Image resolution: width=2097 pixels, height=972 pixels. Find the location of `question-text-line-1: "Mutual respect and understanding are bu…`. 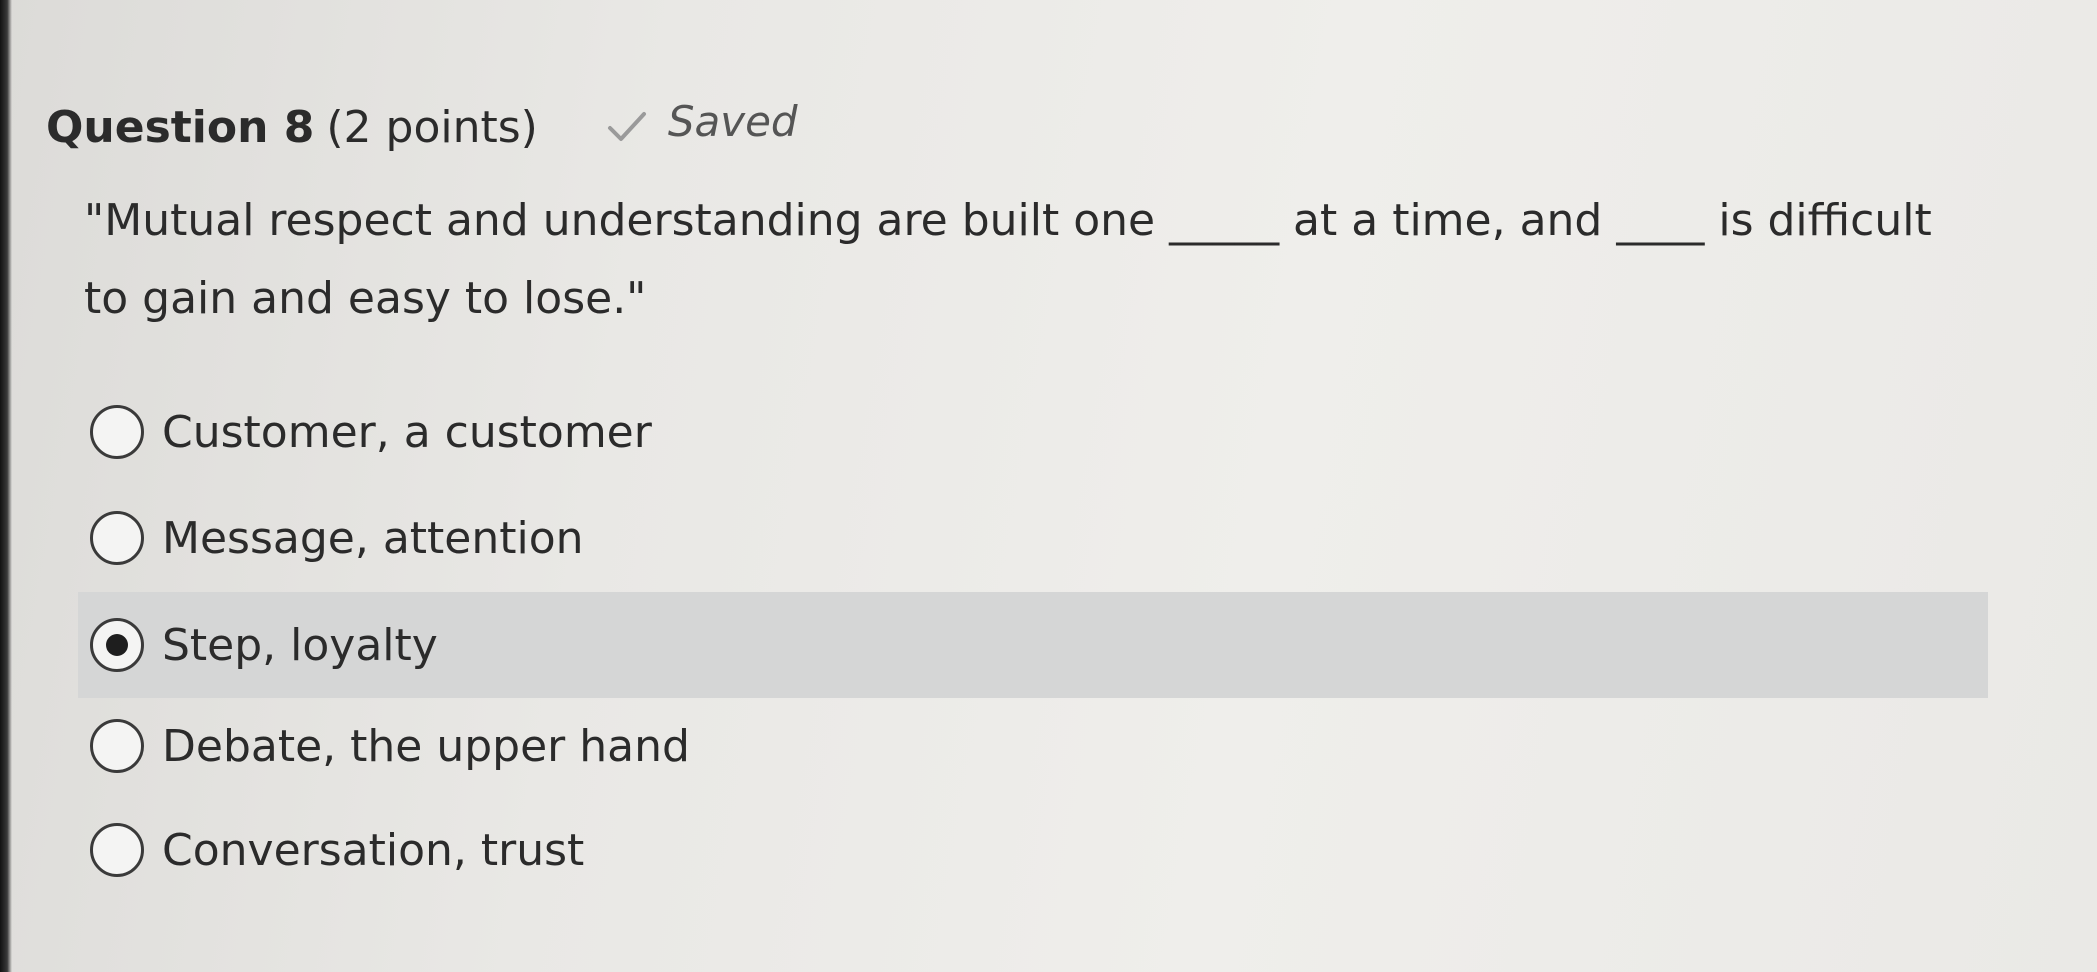

question-text-line-1: "Mutual respect and understanding are bu… is located at coordinates (1008, 220).